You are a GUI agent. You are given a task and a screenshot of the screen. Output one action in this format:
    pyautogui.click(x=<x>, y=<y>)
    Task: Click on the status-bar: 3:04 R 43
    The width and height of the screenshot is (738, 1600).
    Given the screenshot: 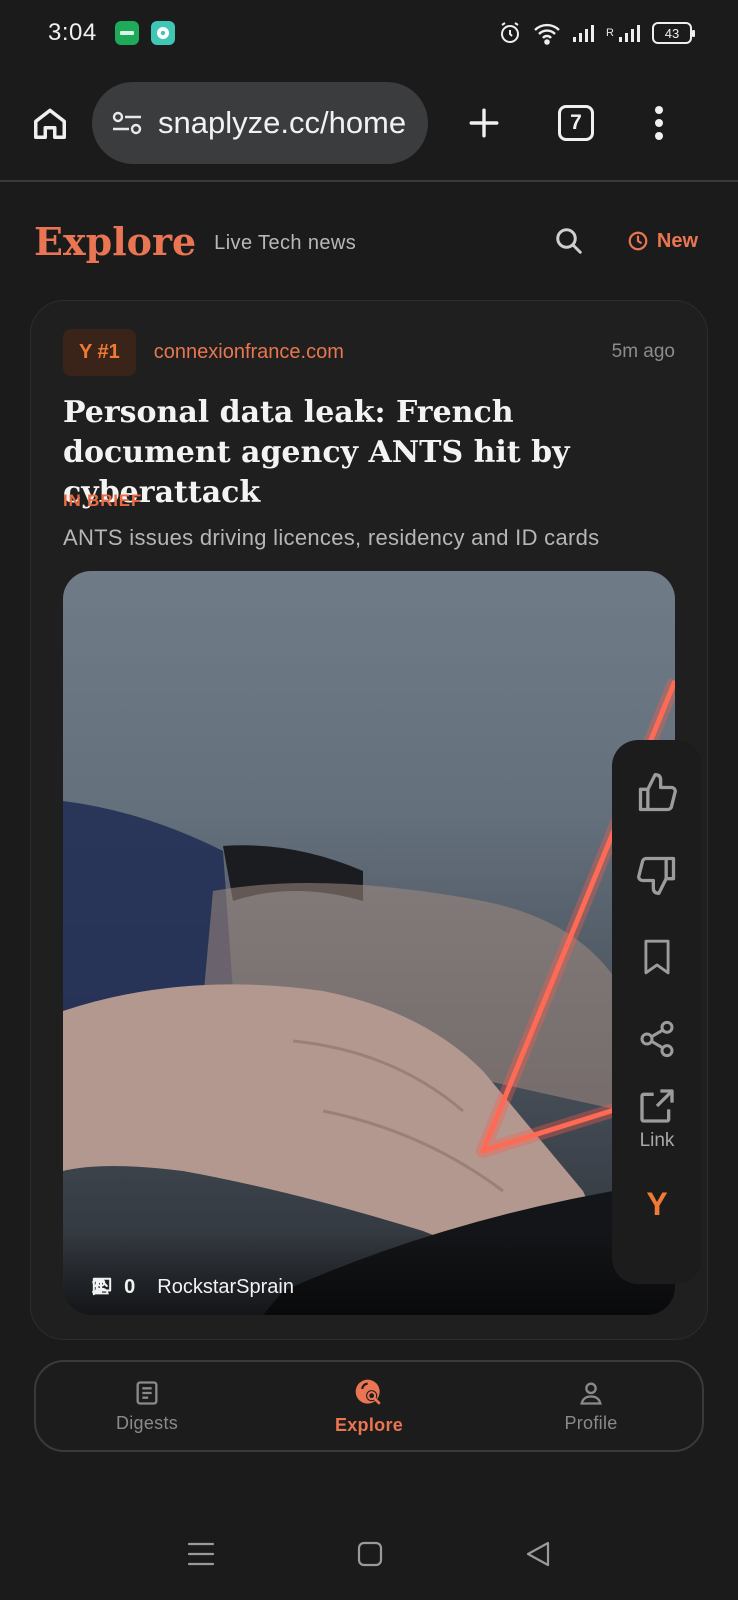 What is the action you would take?
    pyautogui.click(x=369, y=33)
    